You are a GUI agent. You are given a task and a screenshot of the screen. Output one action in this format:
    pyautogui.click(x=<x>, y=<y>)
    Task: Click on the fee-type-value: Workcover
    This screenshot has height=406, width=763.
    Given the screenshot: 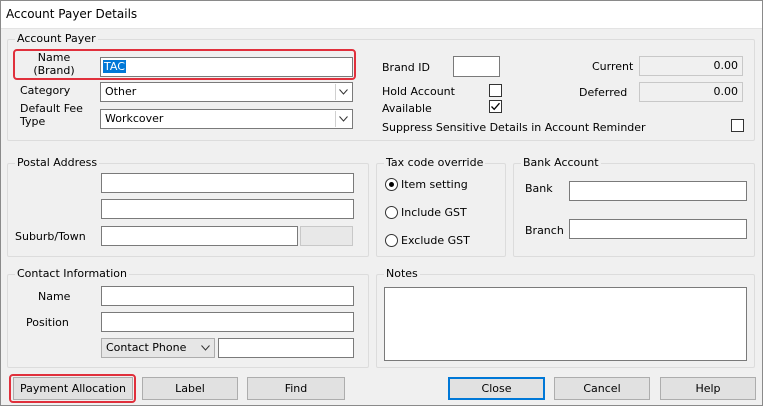 What is the action you would take?
    pyautogui.click(x=134, y=118)
    